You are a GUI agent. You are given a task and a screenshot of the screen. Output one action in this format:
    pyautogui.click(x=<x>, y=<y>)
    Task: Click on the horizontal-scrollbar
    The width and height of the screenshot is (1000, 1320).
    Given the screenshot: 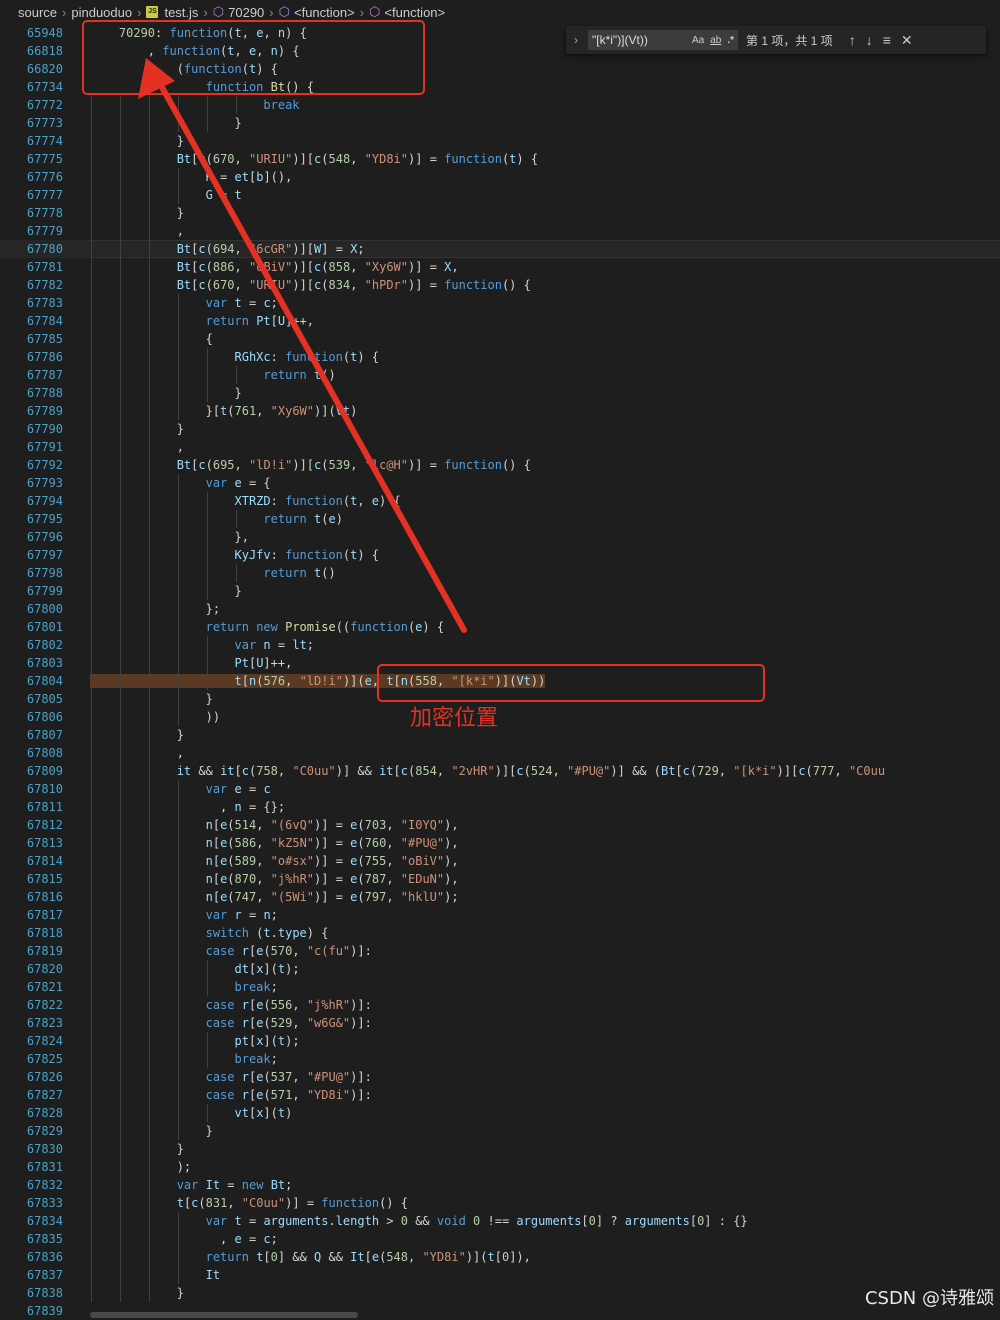 What is the action you would take?
    pyautogui.click(x=224, y=1315)
    